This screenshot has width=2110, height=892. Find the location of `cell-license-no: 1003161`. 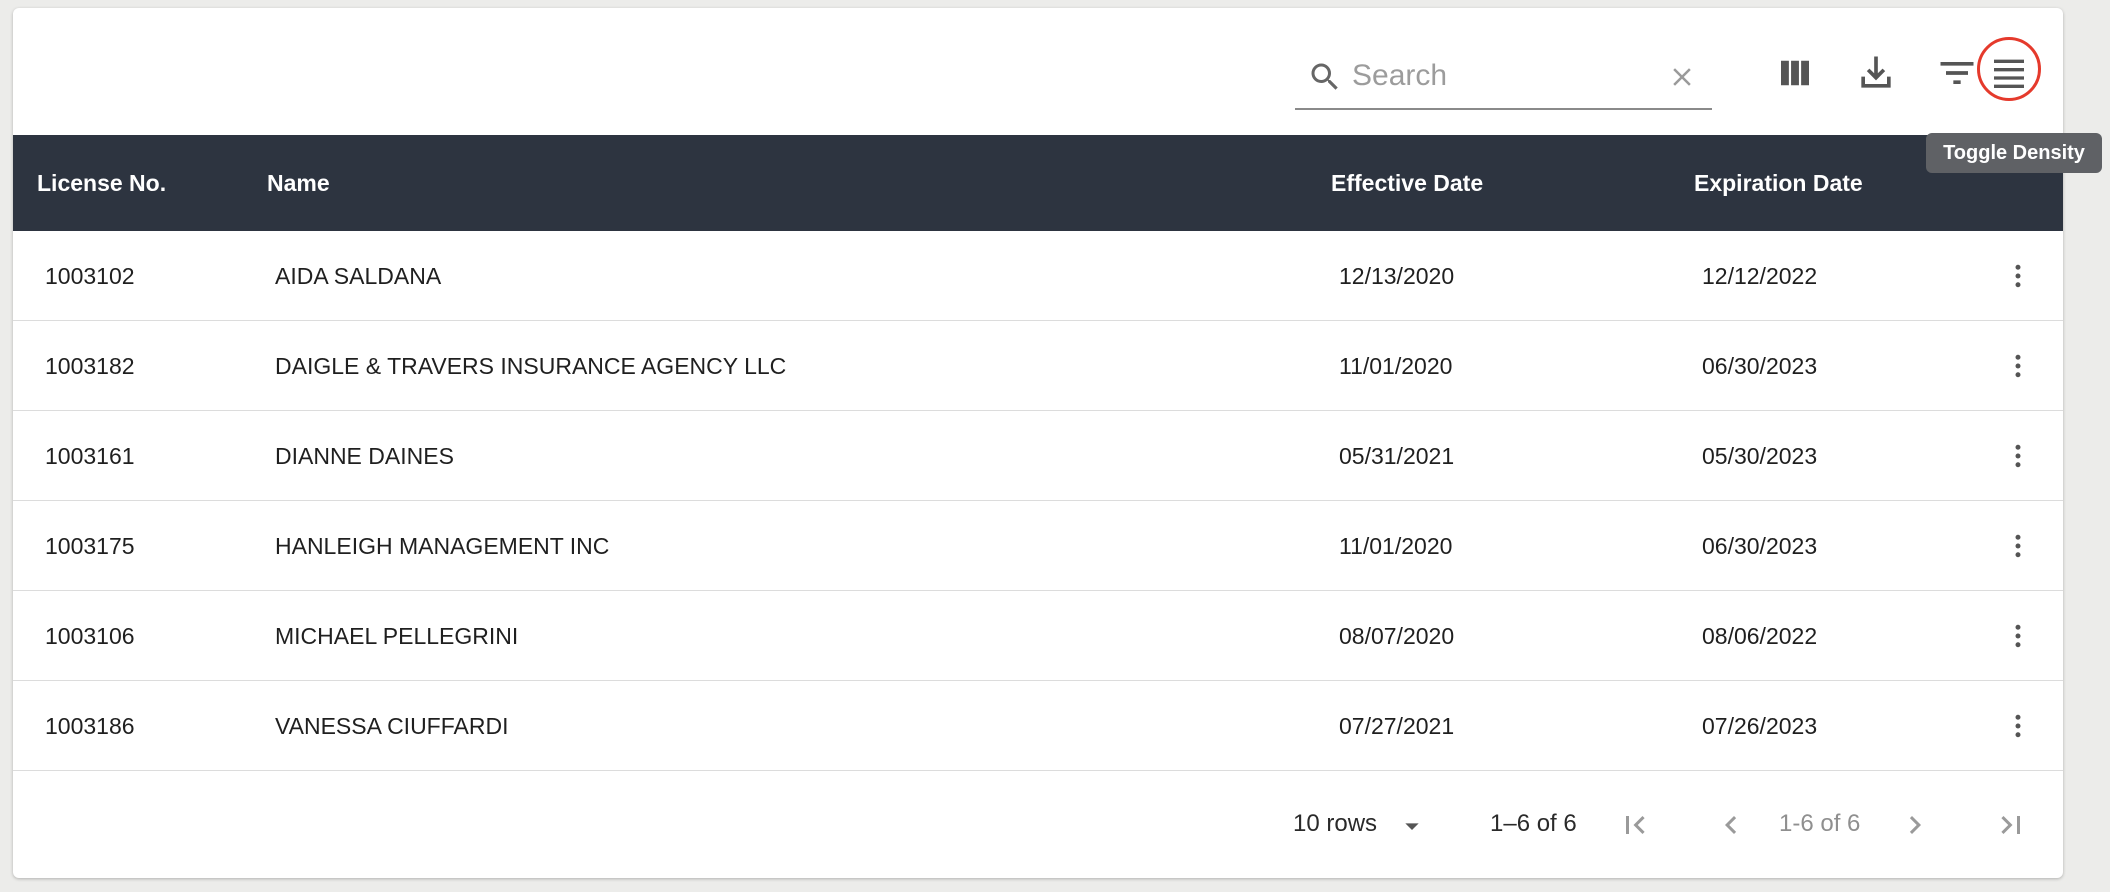

cell-license-no: 1003161 is located at coordinates (90, 456).